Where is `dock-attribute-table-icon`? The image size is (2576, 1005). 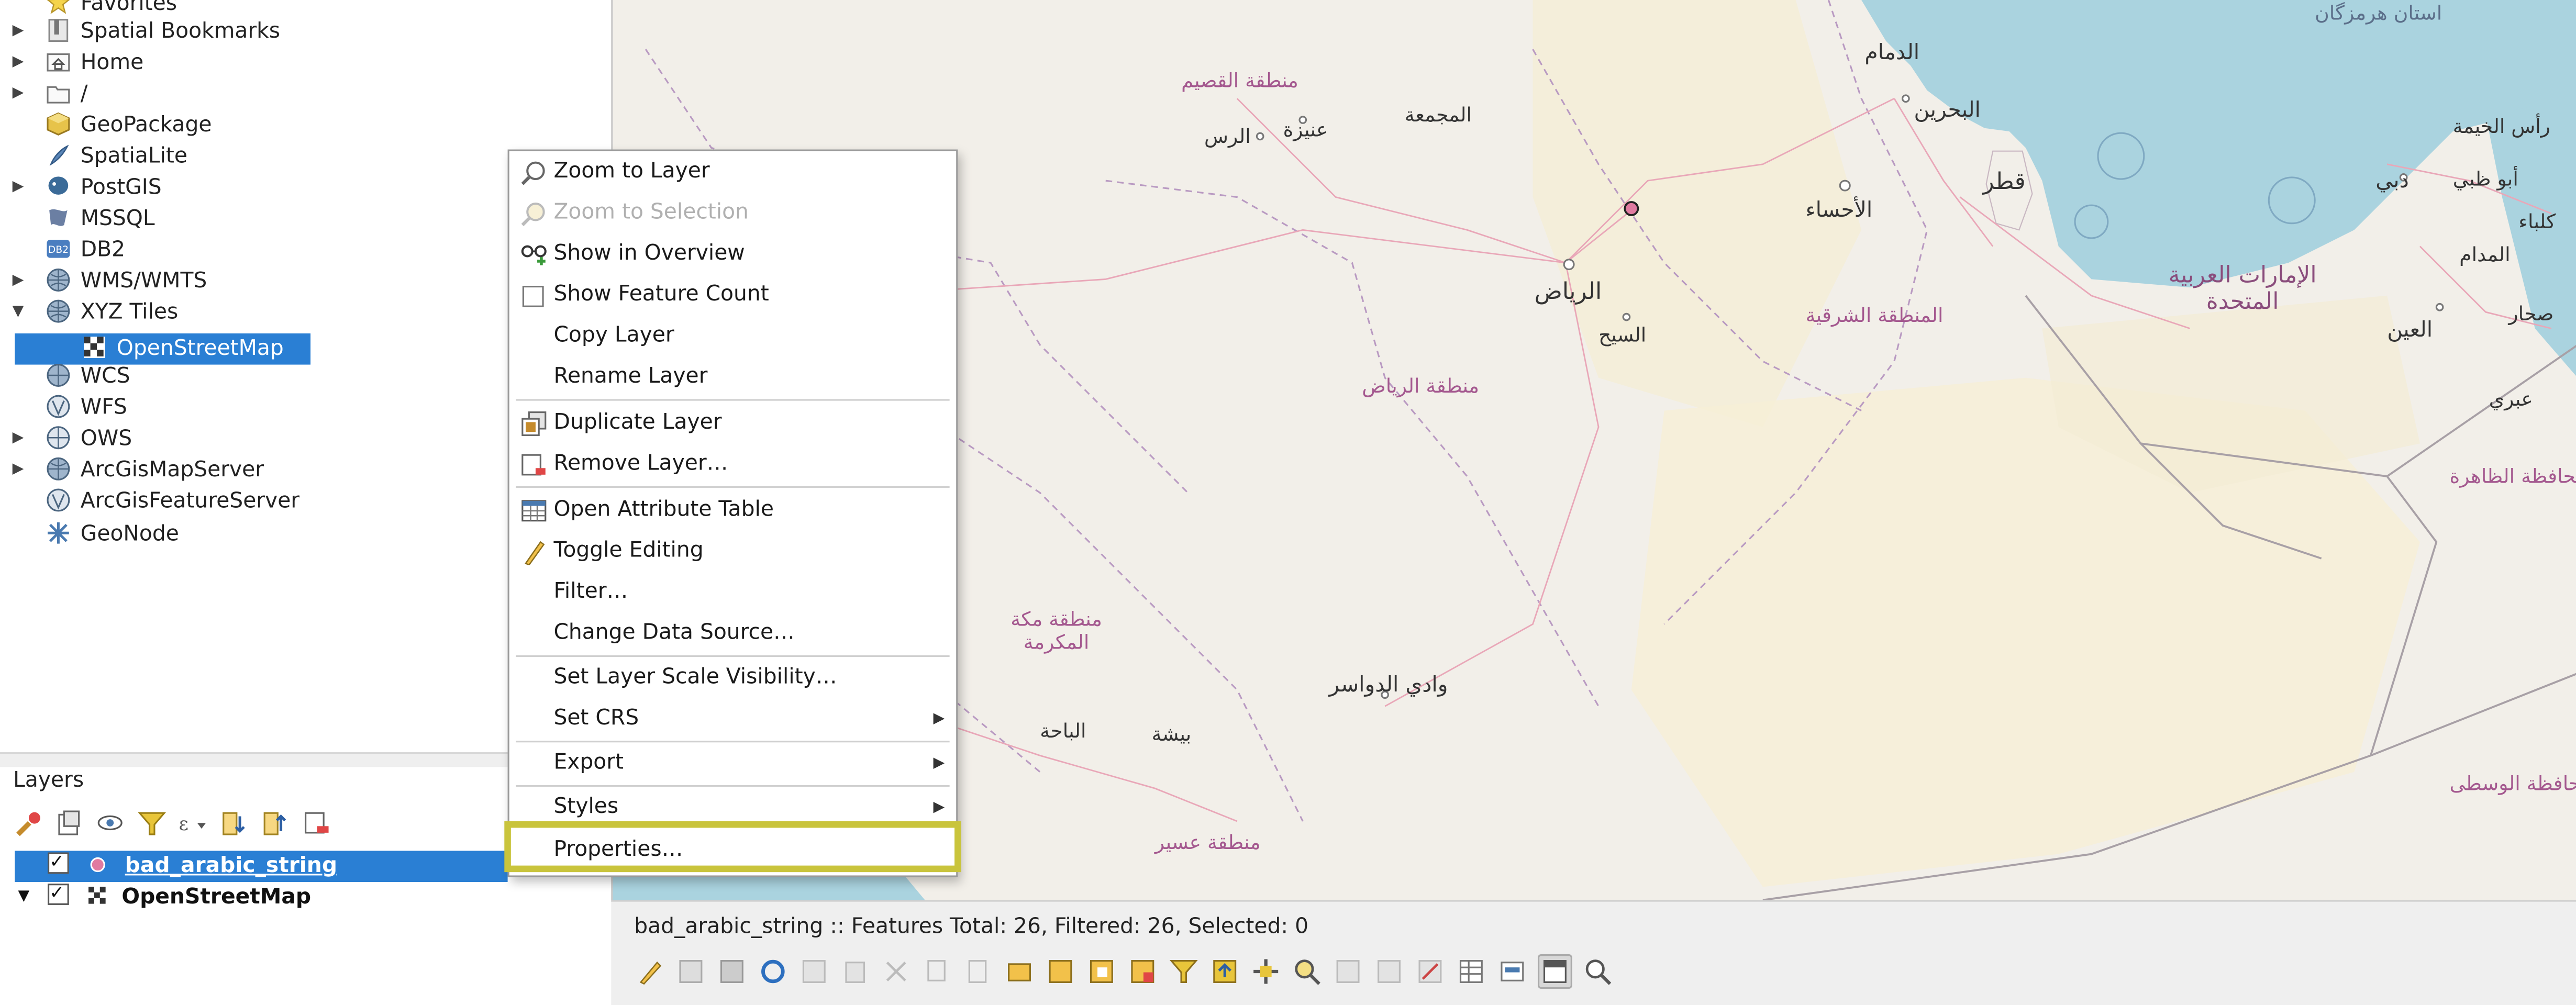
dock-attribute-table-icon is located at coordinates (1554, 971).